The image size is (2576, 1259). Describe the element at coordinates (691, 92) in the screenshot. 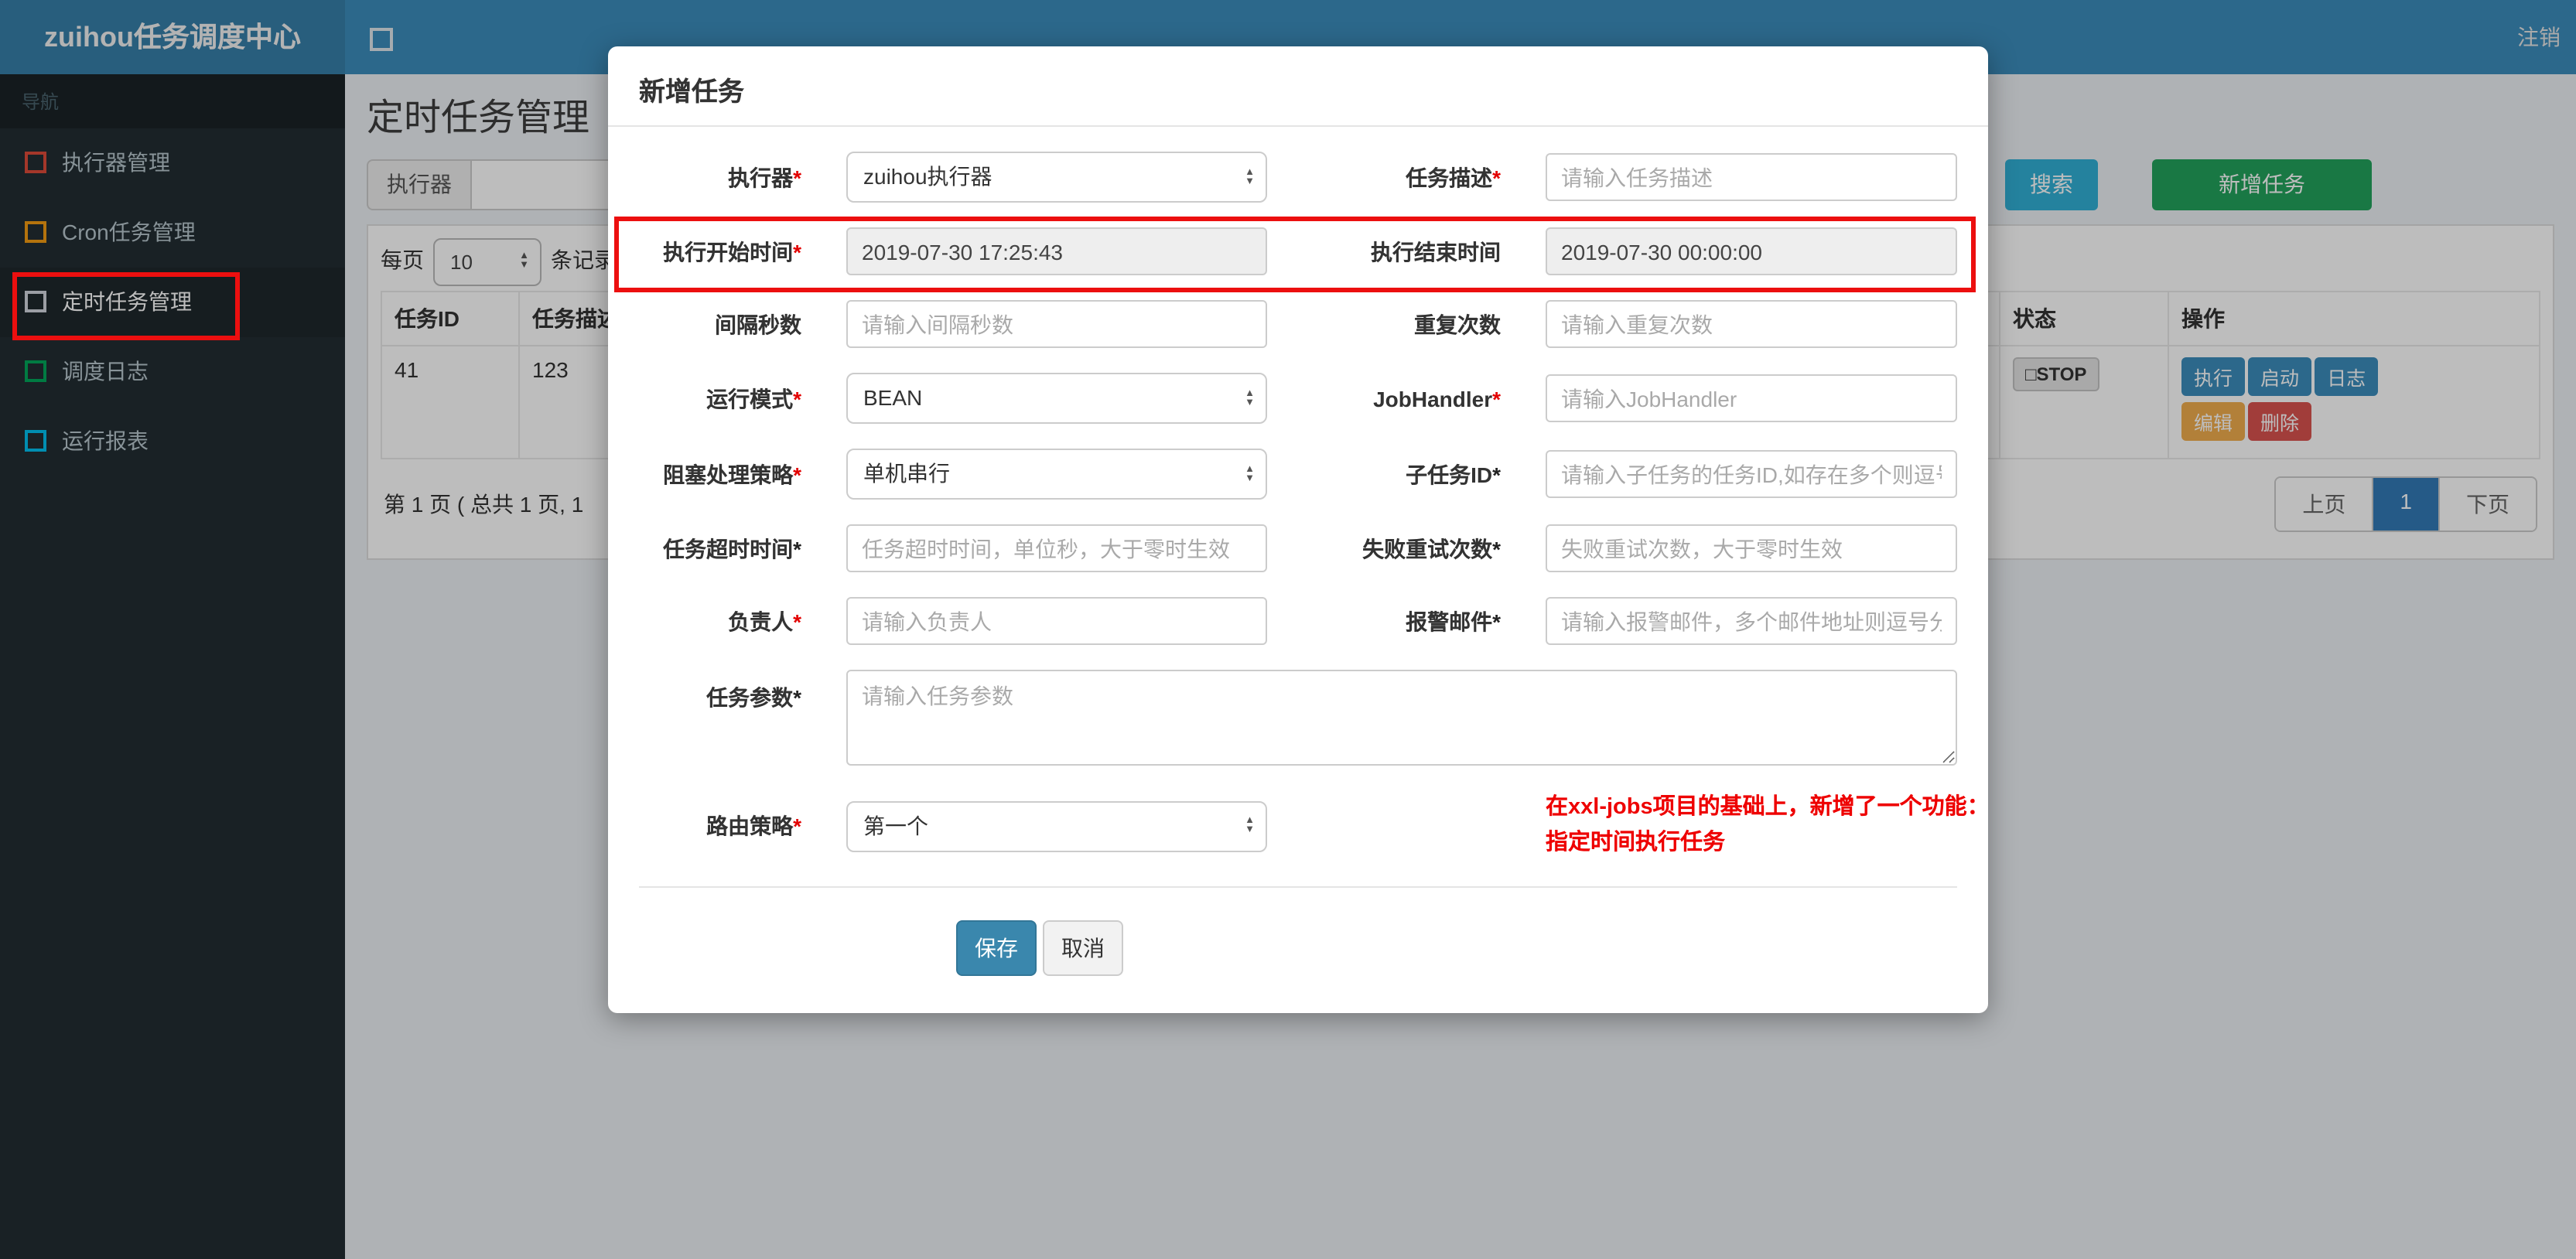

I see `modal-title: 新增任务` at that location.